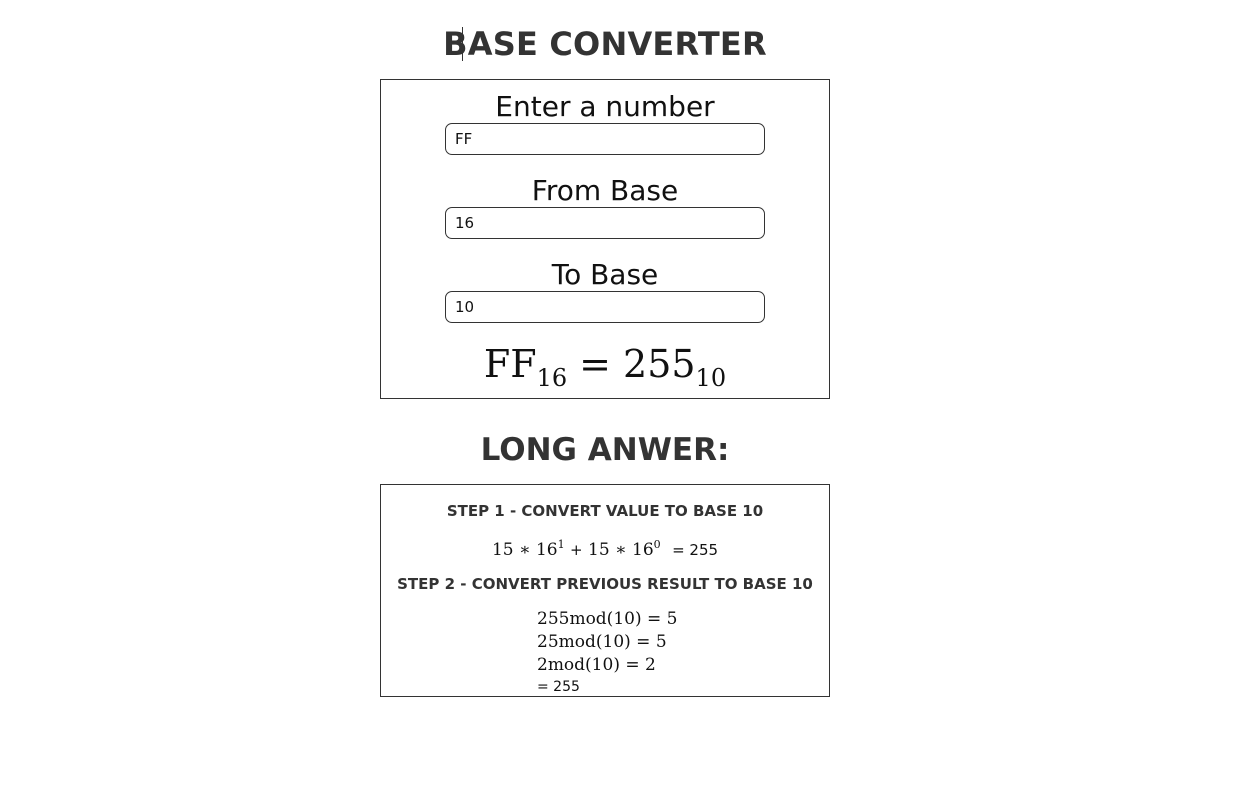  I want to click on long-answer-title: LONG ANWER:, so click(605, 450).